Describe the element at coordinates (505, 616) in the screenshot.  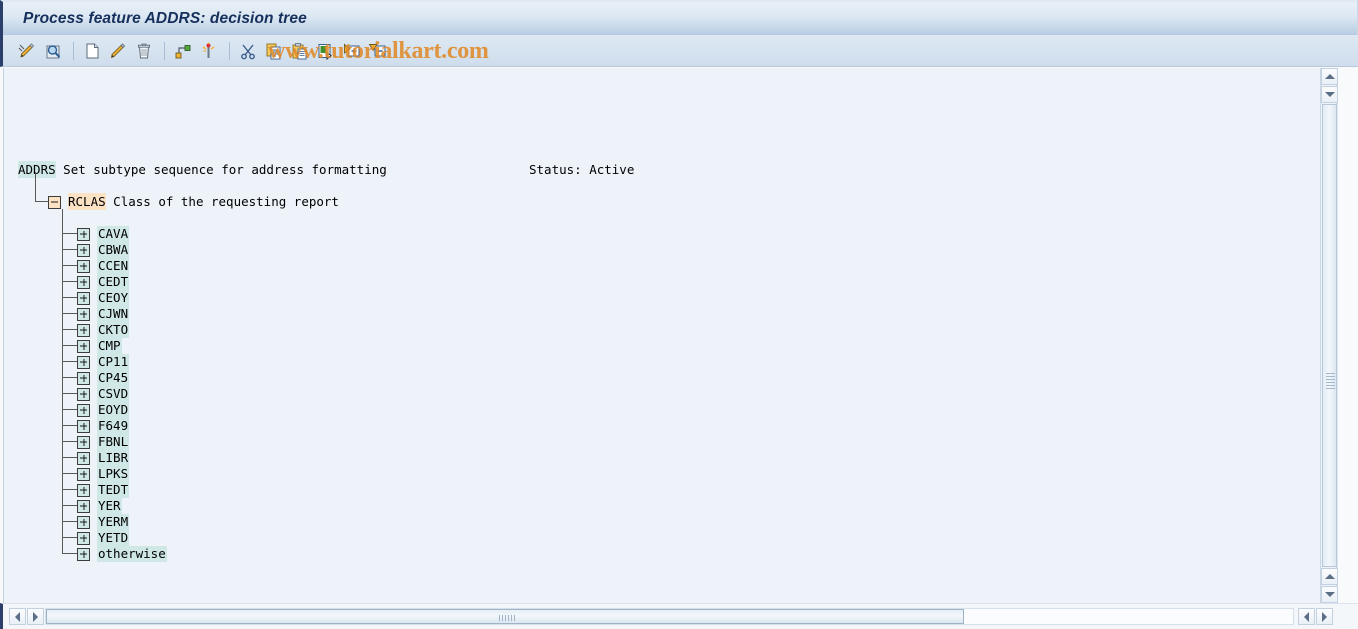
I see `horizontal-scroll-thumb` at that location.